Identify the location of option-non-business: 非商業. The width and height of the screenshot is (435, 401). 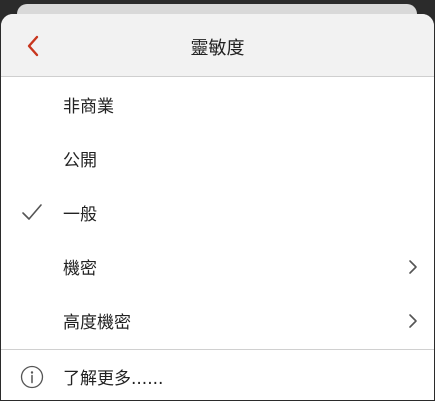
(217, 104).